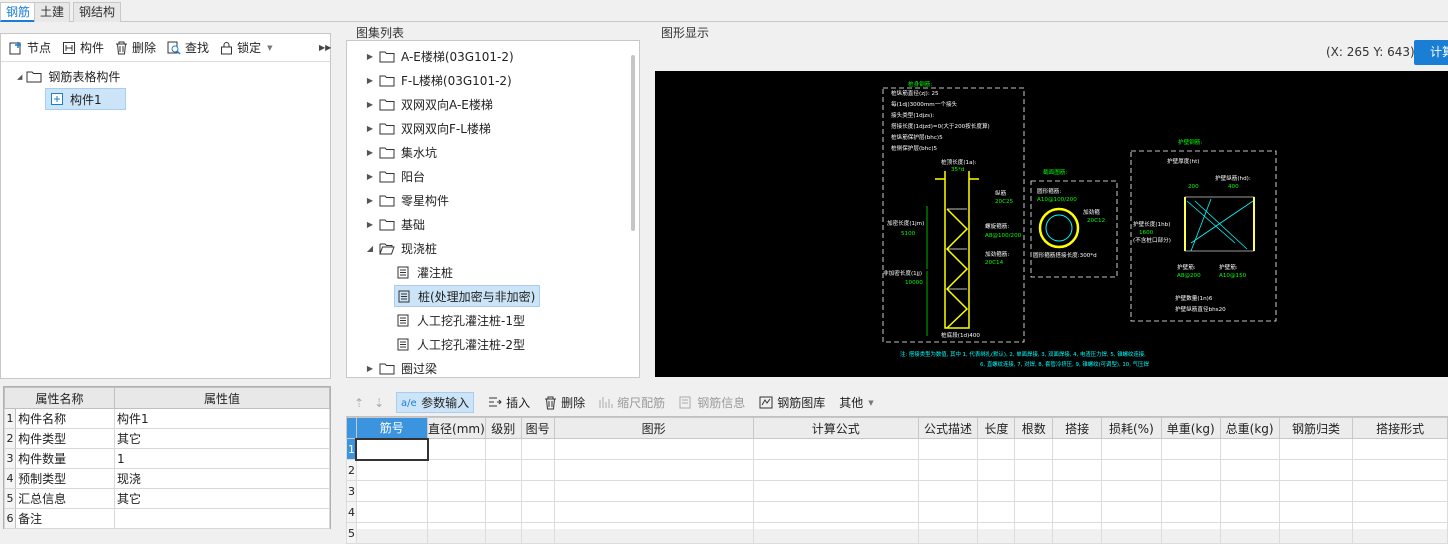  Describe the element at coordinates (897, 512) in the screenshot. I see `table-row: 4` at that location.